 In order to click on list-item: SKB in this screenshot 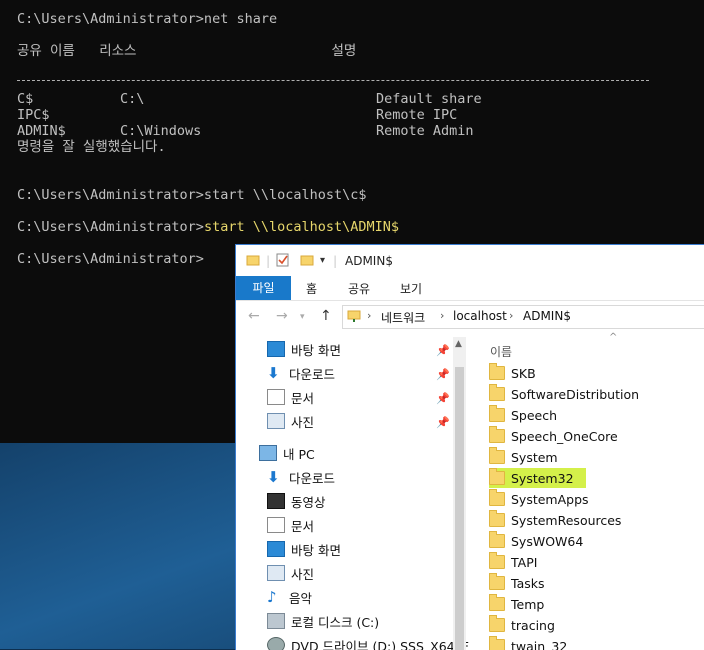, I will do `click(512, 373)`.